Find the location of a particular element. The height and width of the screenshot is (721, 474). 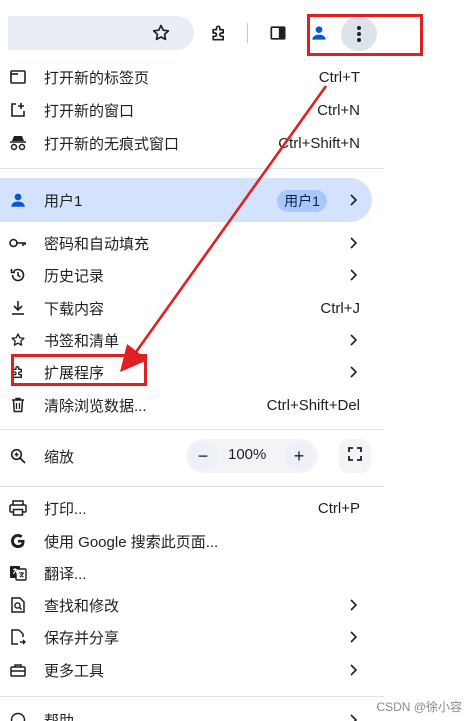

menu-item-label: 密码和自动填充 is located at coordinates (97, 244).